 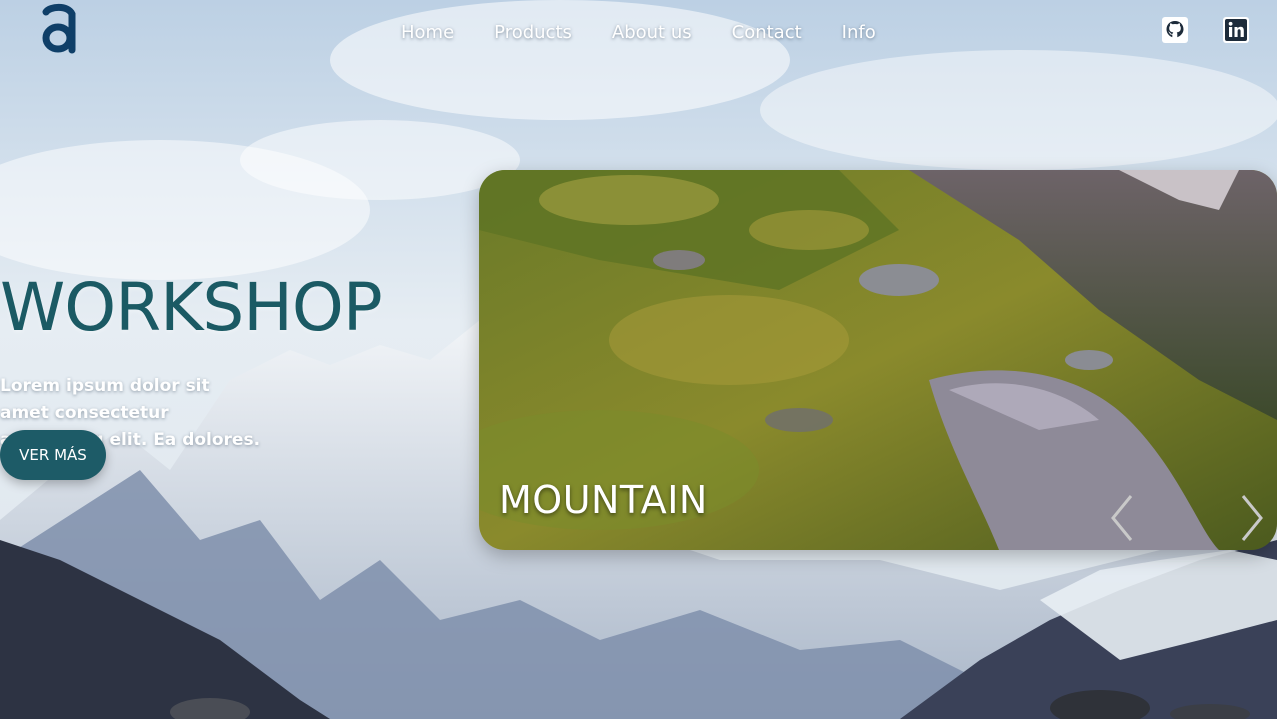 What do you see at coordinates (603, 500) in the screenshot?
I see `slide-caption: MOUNTAIN` at bounding box center [603, 500].